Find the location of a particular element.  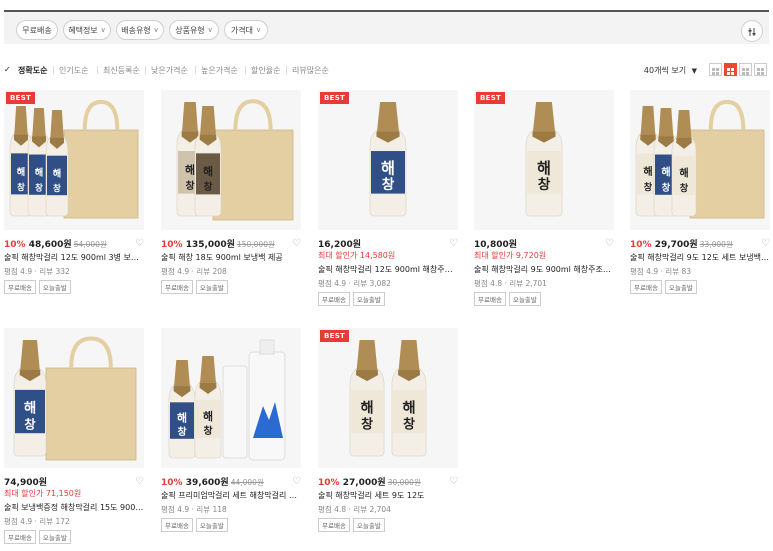

filter-chip: 배송유형 ∨ is located at coordinates (140, 30).